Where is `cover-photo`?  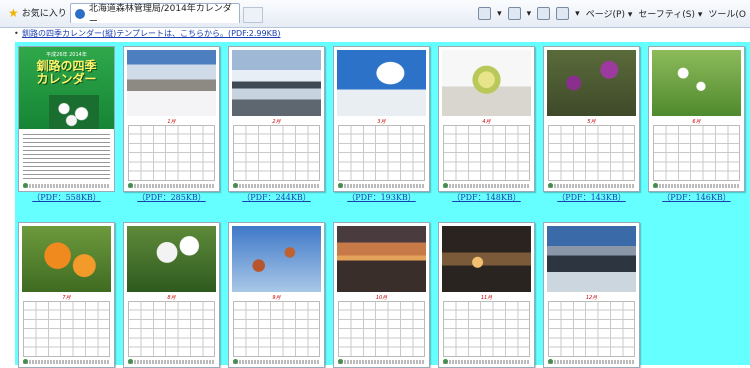 cover-photo is located at coordinates (74, 112).